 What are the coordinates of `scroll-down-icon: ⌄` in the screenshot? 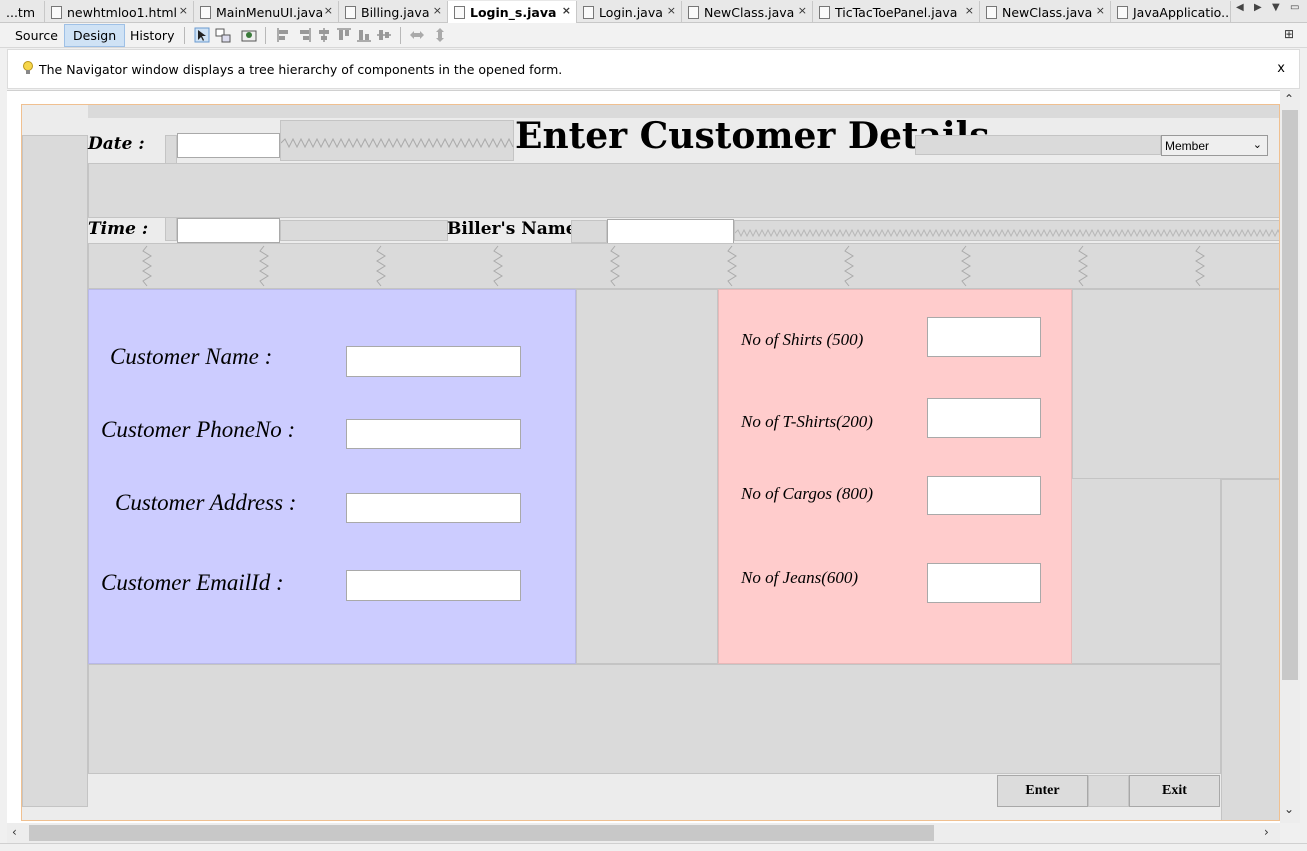 It's located at (1289, 809).